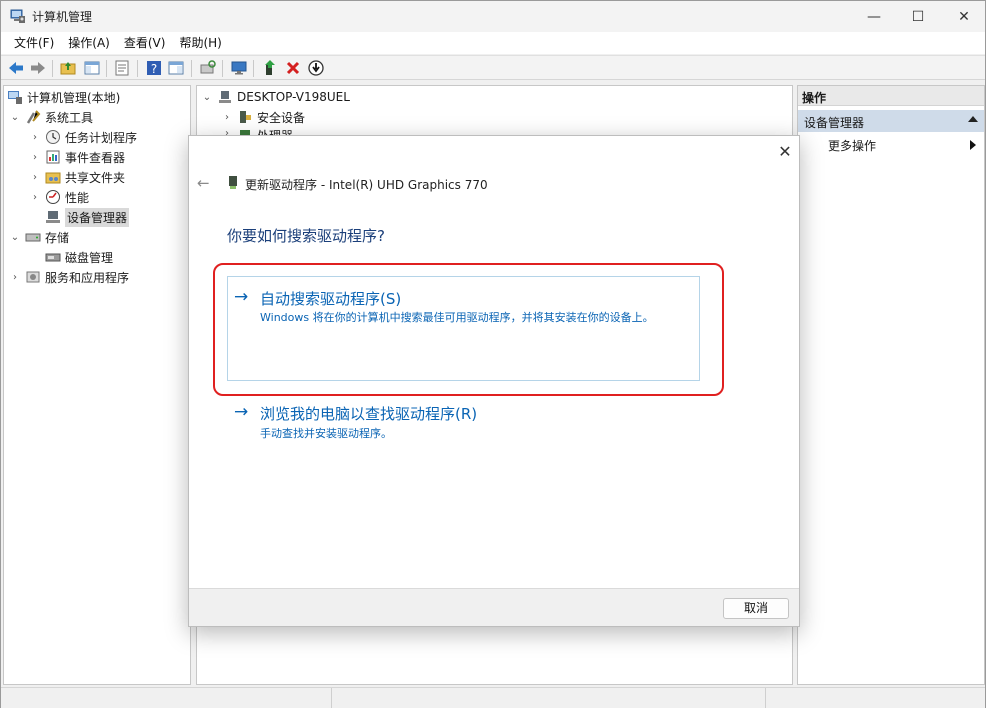 The height and width of the screenshot is (708, 986). What do you see at coordinates (33, 277) in the screenshot?
I see `services-icon` at bounding box center [33, 277].